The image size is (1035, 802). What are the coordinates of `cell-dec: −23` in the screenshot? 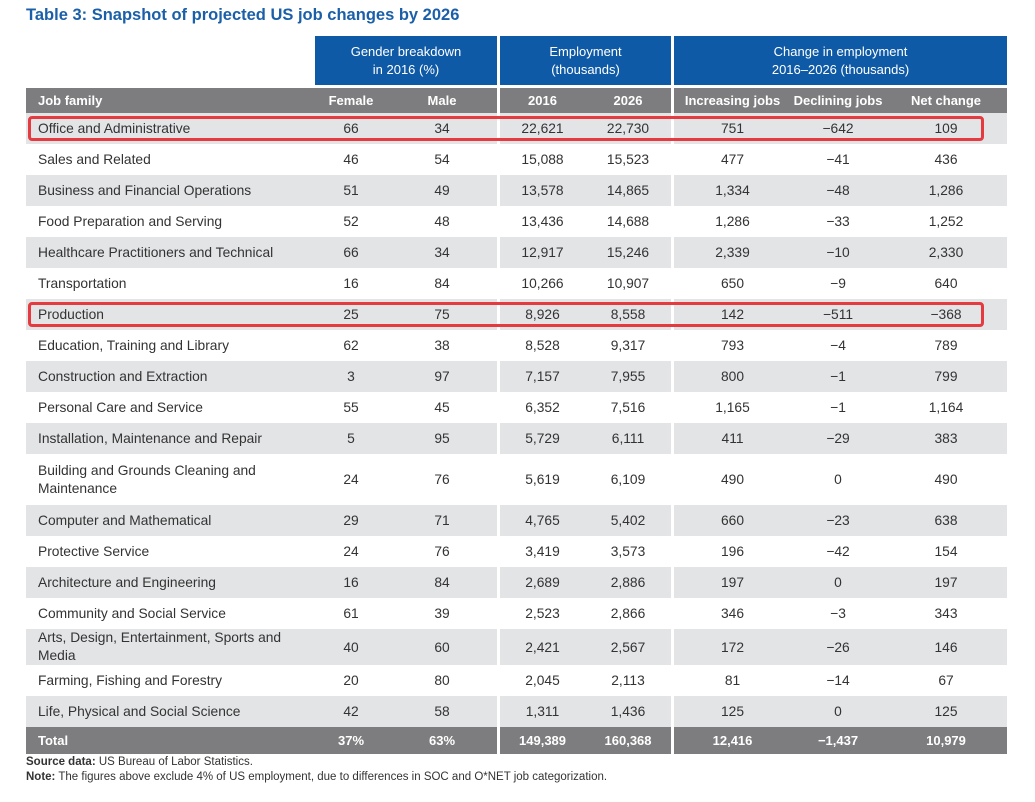 It's located at (838, 520).